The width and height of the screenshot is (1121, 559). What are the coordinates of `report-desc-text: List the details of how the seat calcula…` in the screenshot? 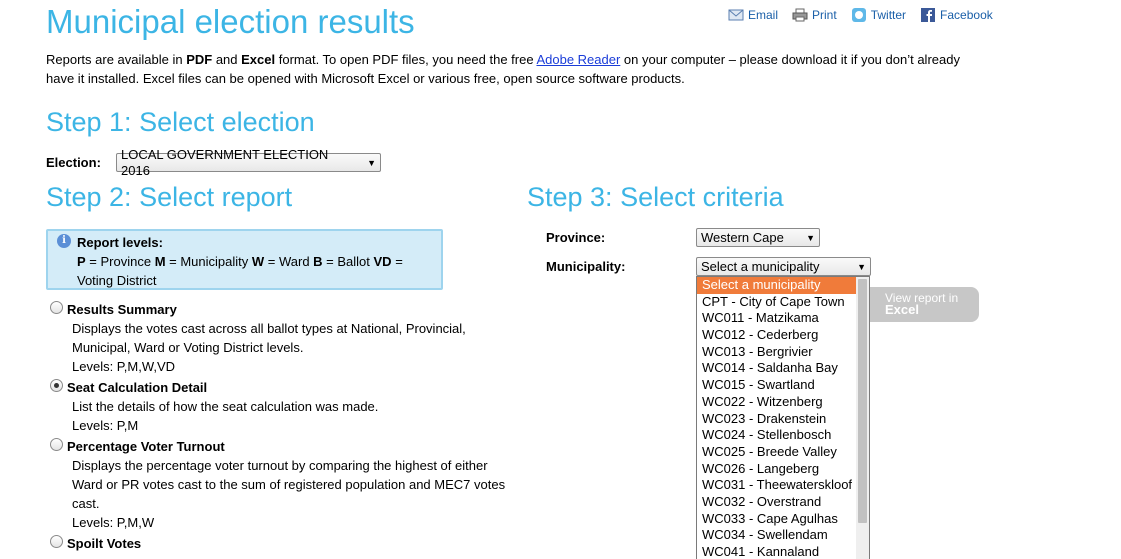 It's located at (225, 406).